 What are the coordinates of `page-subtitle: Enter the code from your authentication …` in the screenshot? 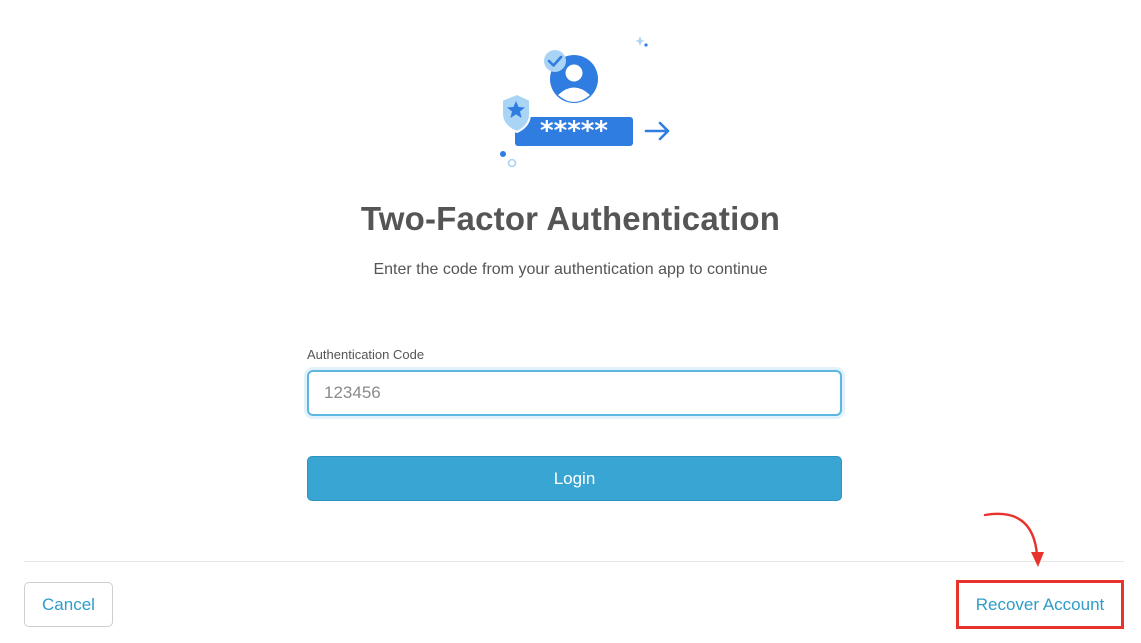 It's located at (570, 269).